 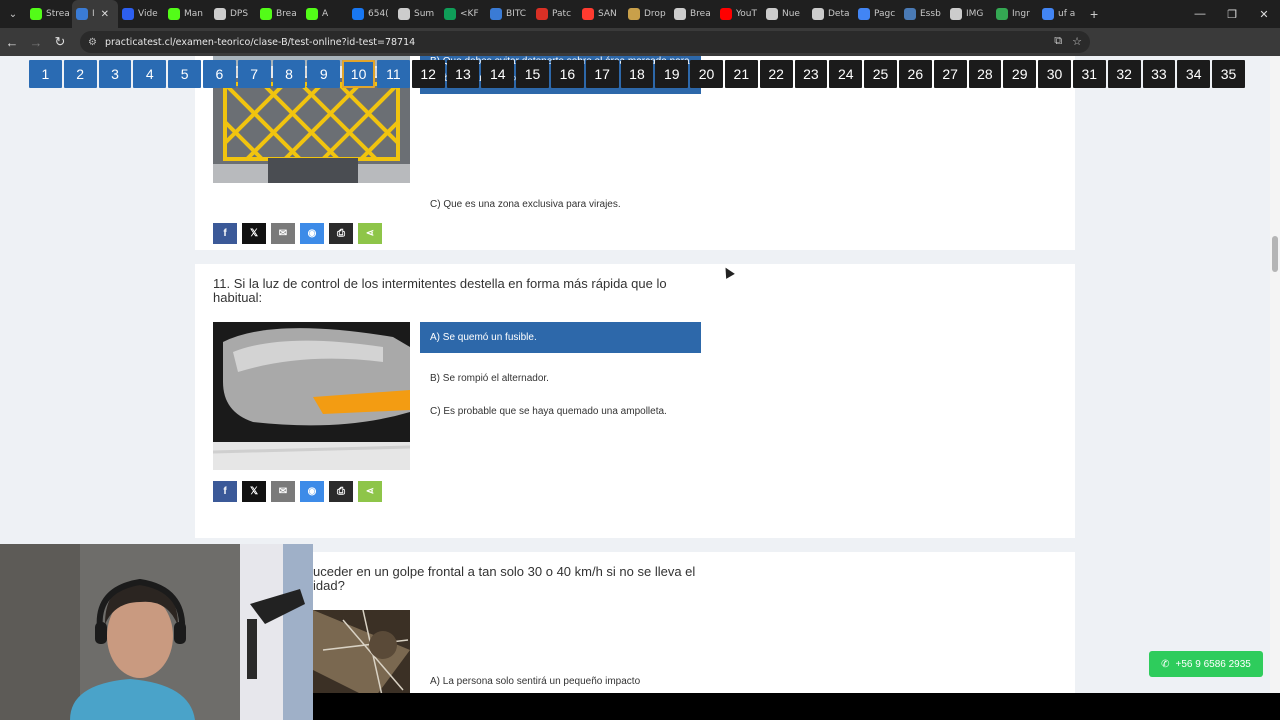 What do you see at coordinates (811, 74) in the screenshot?
I see `question-nav-button: 23` at bounding box center [811, 74].